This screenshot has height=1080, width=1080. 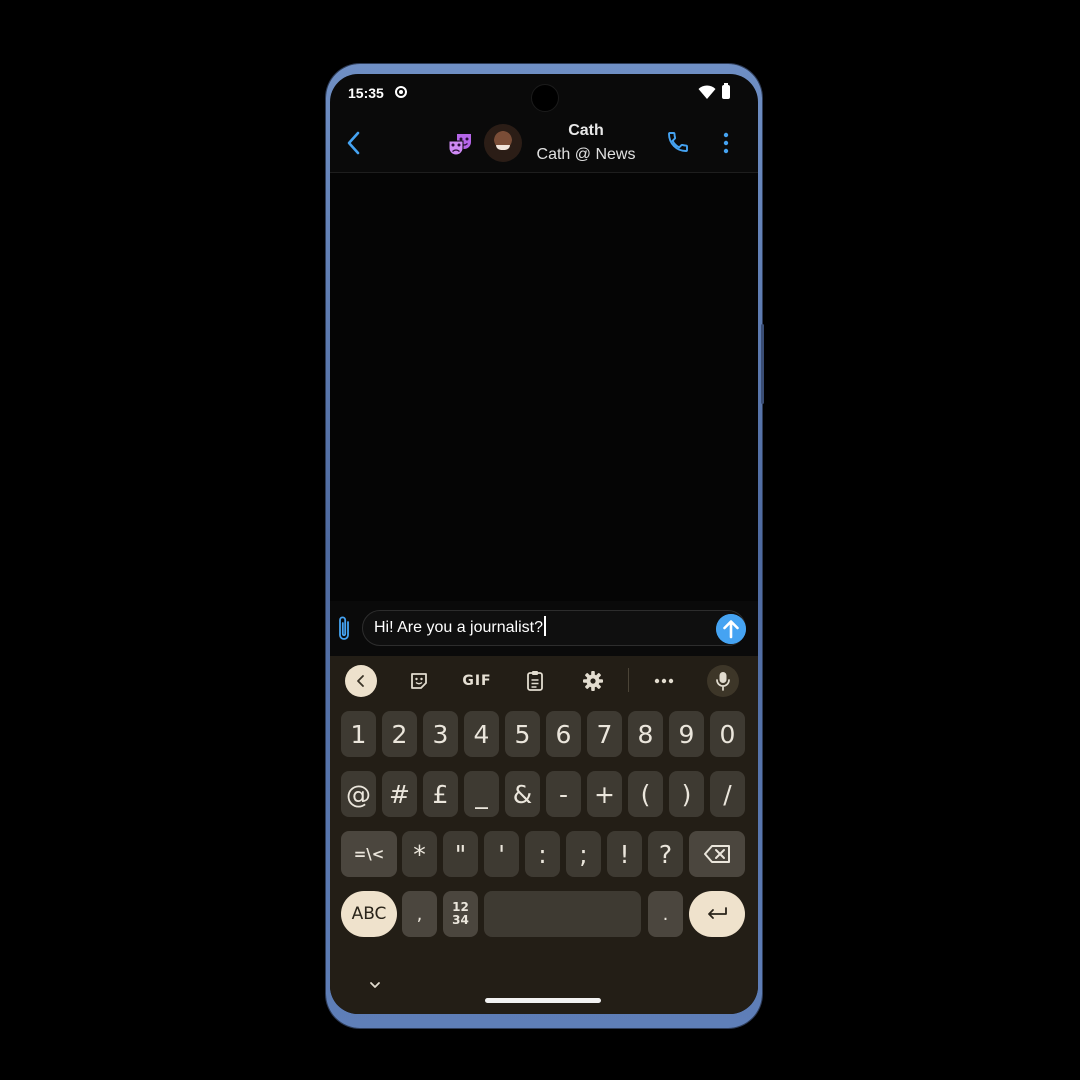 I want to click on fraction-key: 12 34, so click(x=460, y=914).